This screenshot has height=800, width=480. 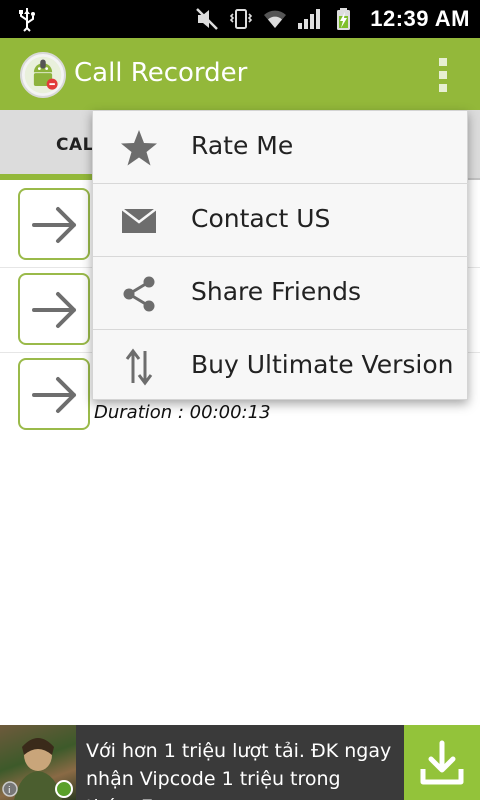 What do you see at coordinates (322, 364) in the screenshot?
I see `menu-label: Buy Ultimate Version` at bounding box center [322, 364].